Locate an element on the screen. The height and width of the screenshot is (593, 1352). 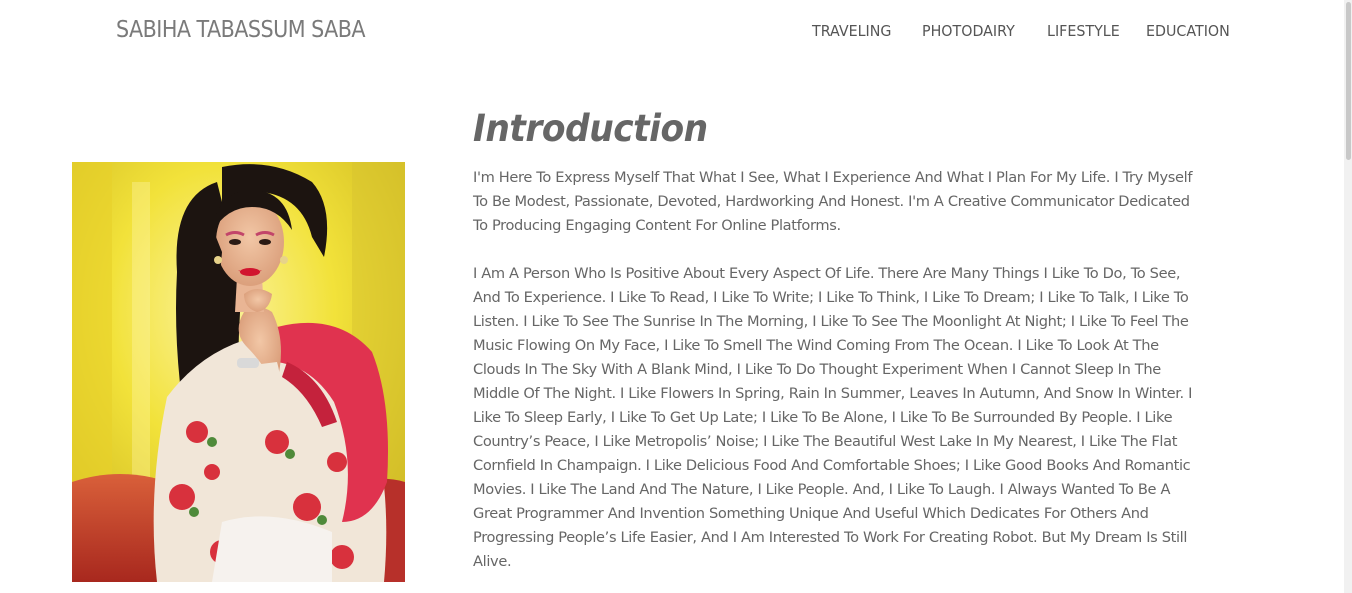
site-brand-link: SABIHA TABASSUM SABA is located at coordinates (241, 30).